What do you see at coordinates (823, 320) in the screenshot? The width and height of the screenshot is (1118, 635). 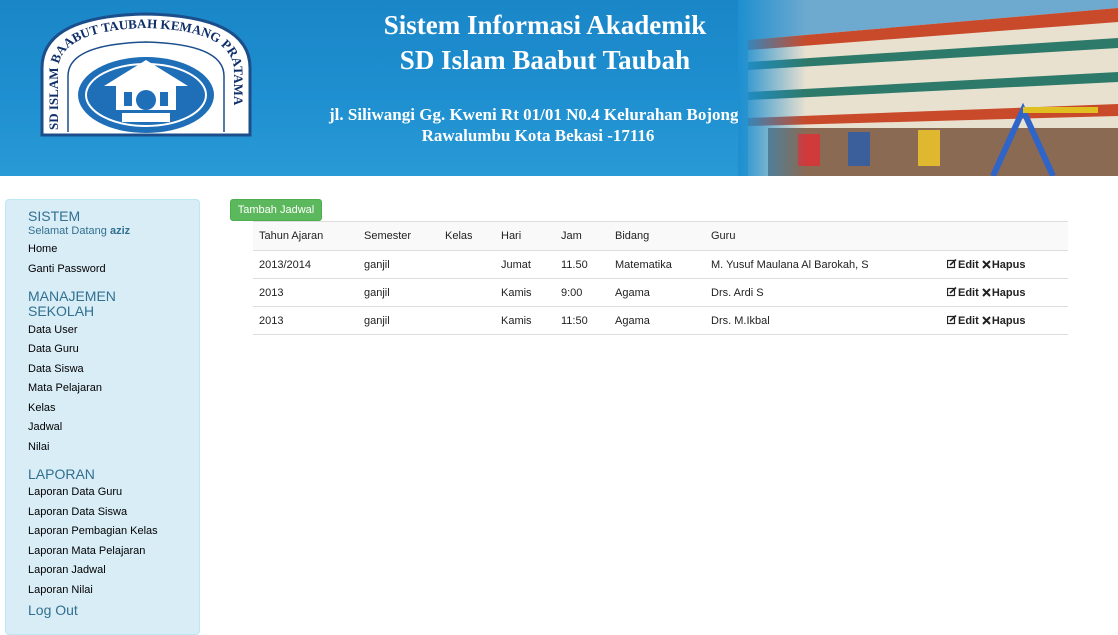 I see `cell-guru: Drs. M.Ikbal` at bounding box center [823, 320].